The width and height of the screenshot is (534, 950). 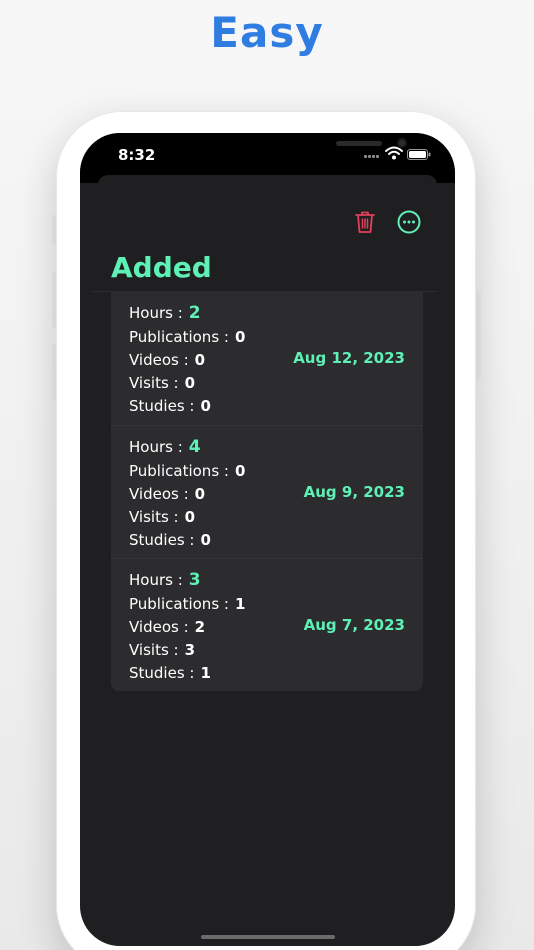 What do you see at coordinates (194, 313) in the screenshot?
I see `hours-value: 2` at bounding box center [194, 313].